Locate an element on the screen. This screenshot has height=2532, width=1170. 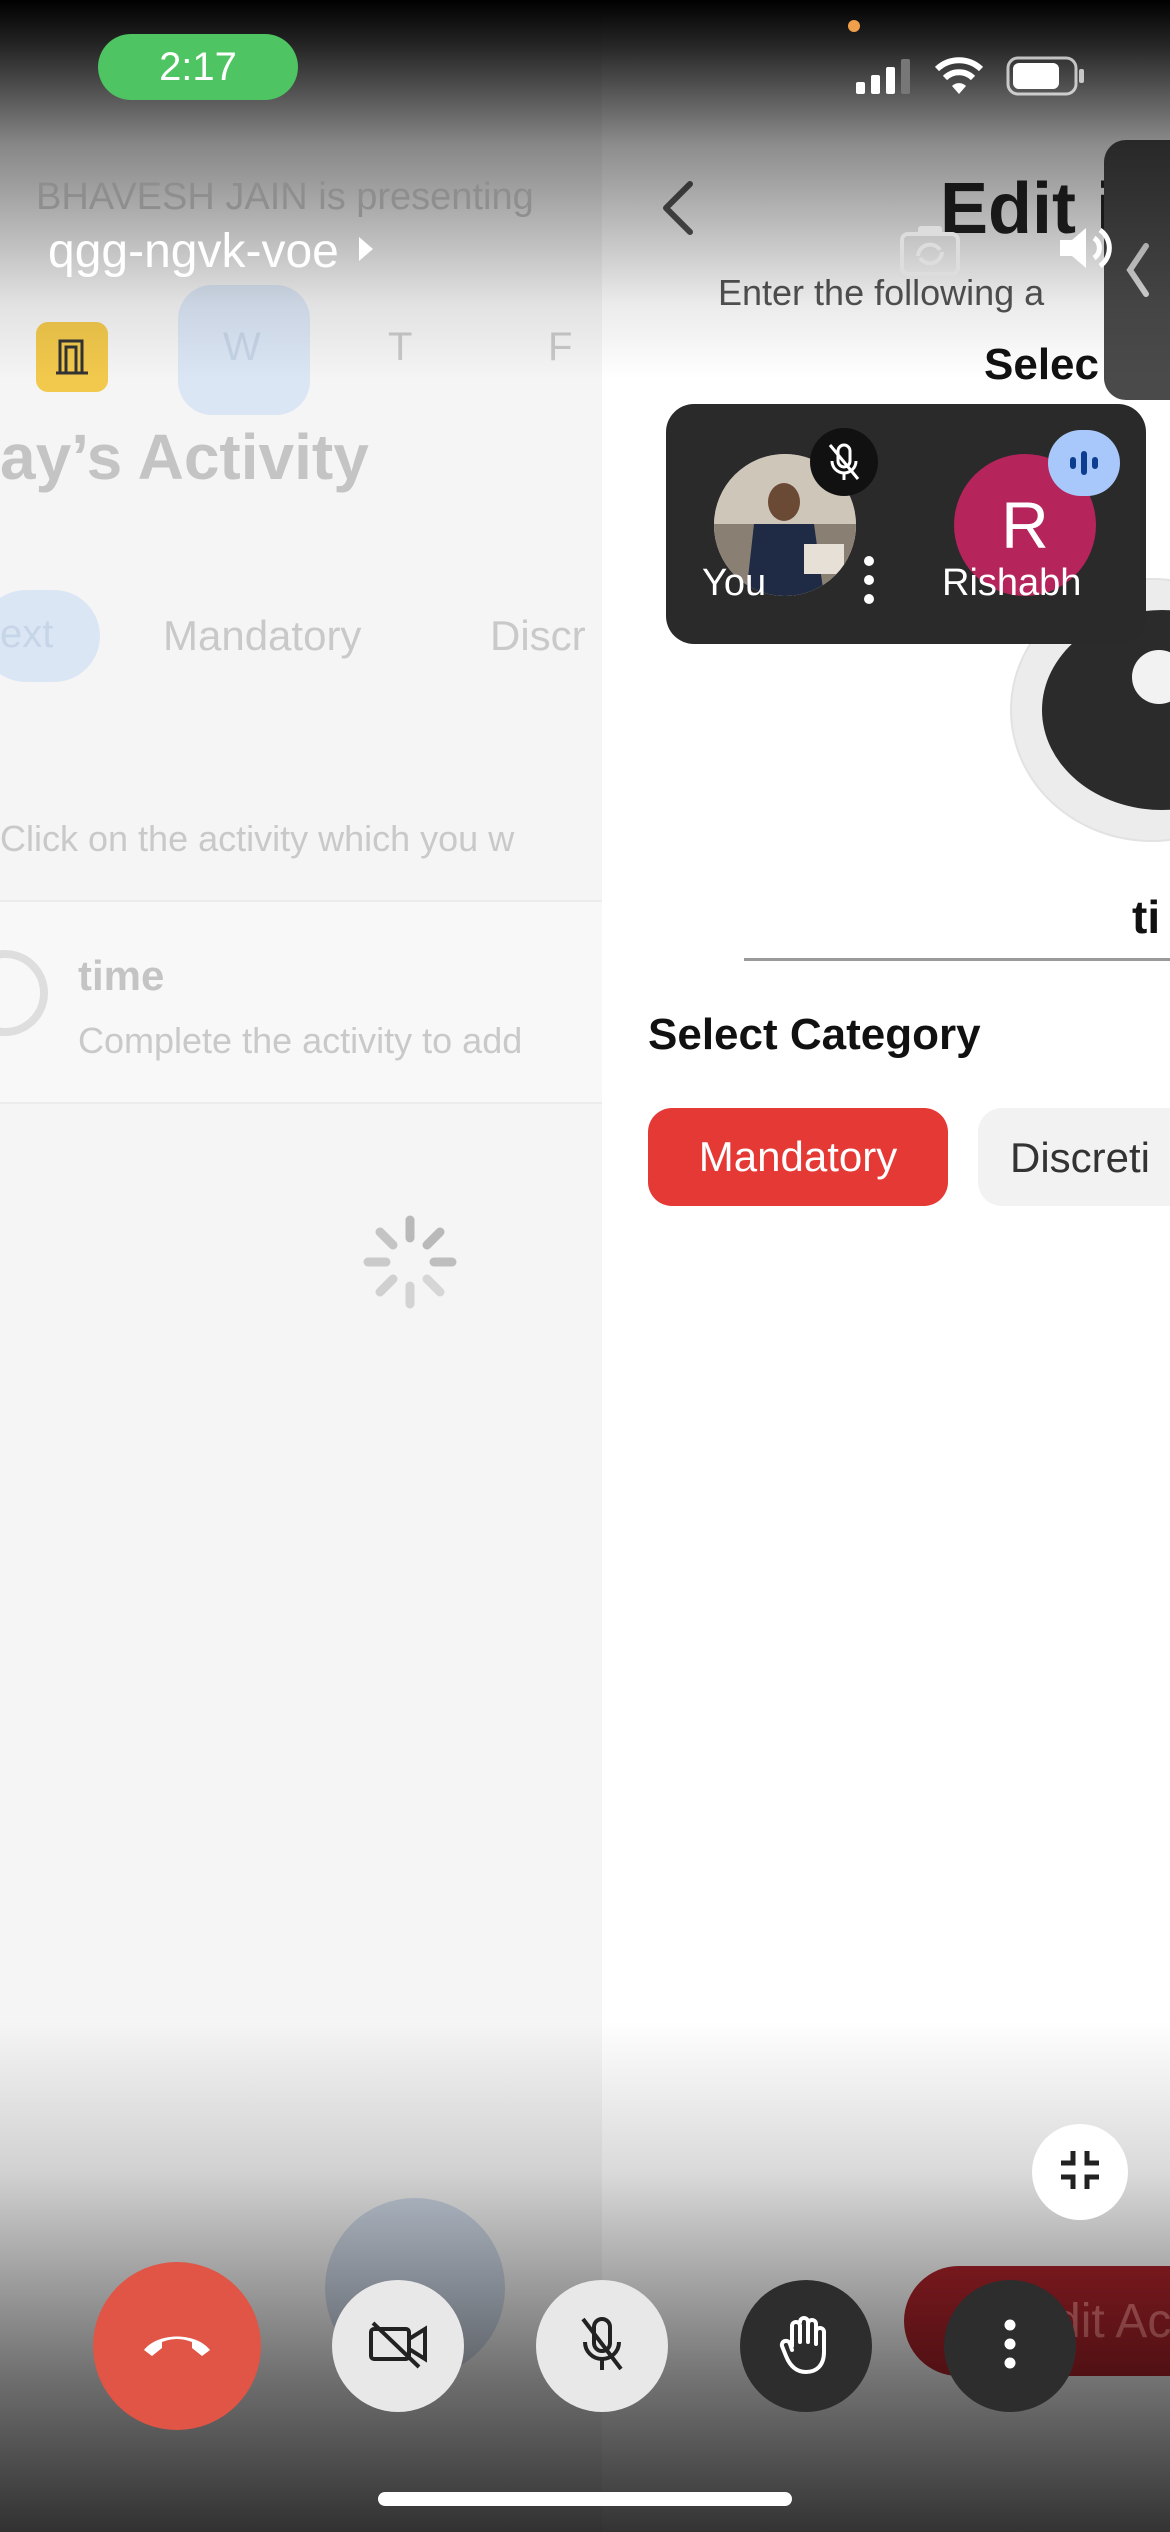
wifi-icon is located at coordinates (959, 77).